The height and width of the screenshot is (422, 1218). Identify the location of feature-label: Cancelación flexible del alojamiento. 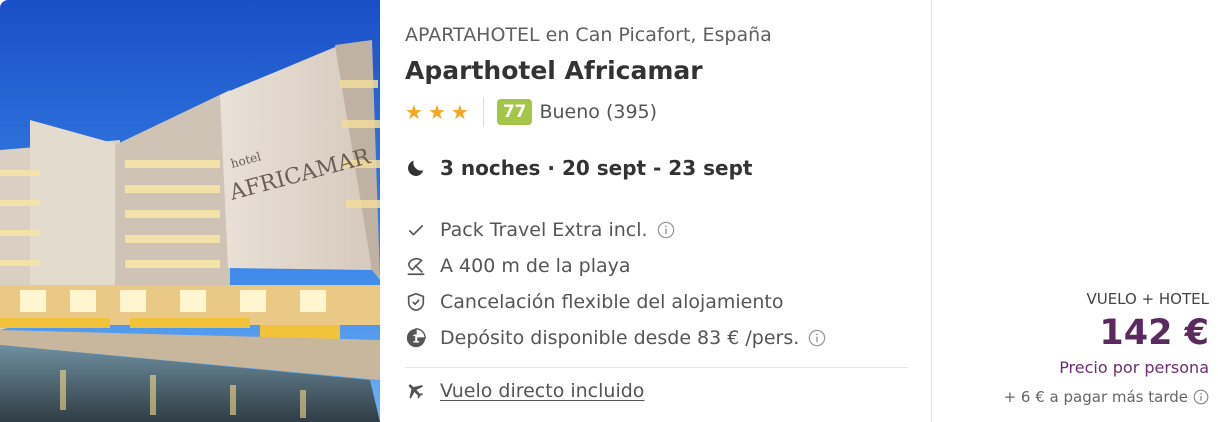
(612, 302).